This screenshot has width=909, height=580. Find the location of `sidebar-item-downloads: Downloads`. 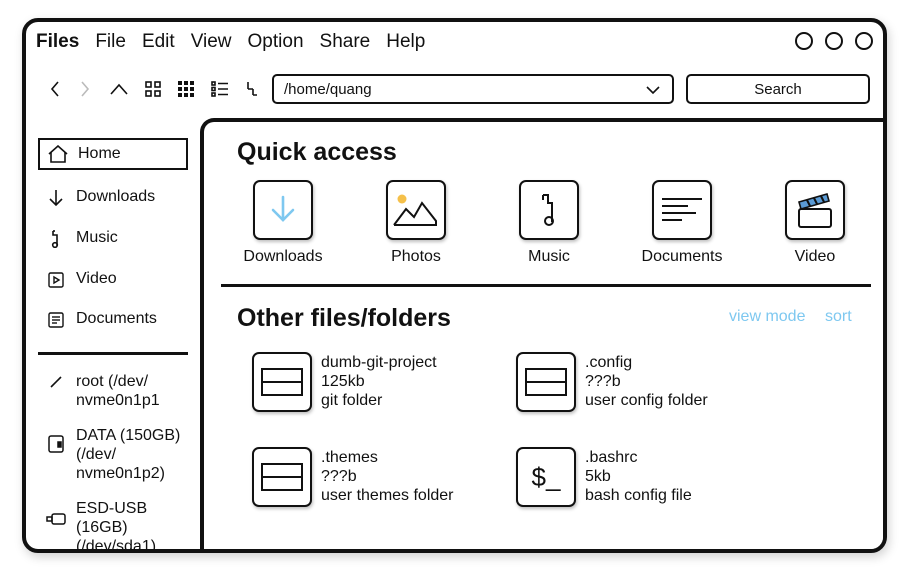

sidebar-item-downloads: Downloads is located at coordinates (113, 198).